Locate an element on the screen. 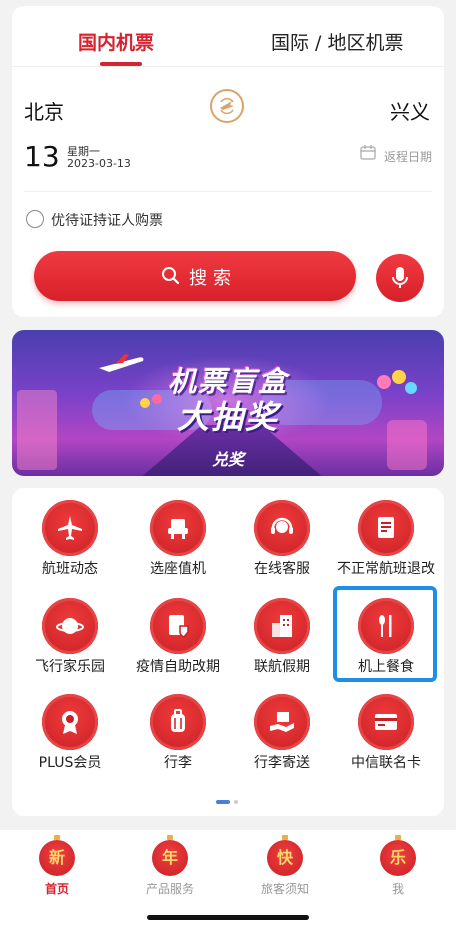  arrival-city: 兴义 is located at coordinates (410, 110).